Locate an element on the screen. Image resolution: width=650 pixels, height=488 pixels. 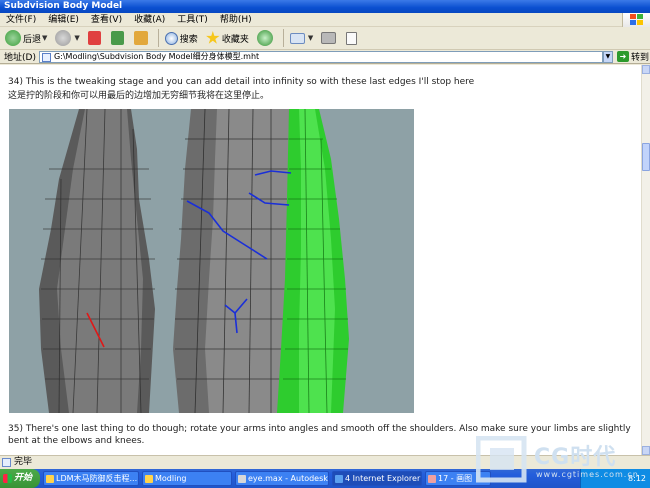
max-icon is located at coordinates (242, 479).